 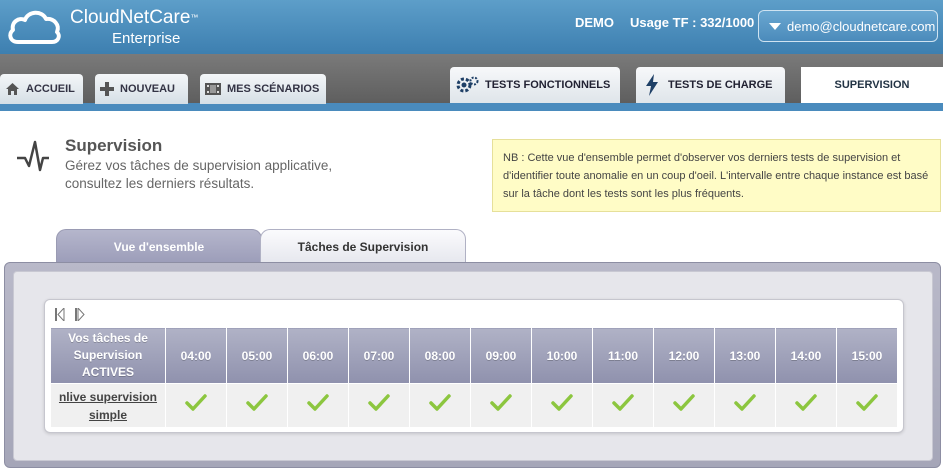 I want to click on header-time: 12:00, so click(x=684, y=355).